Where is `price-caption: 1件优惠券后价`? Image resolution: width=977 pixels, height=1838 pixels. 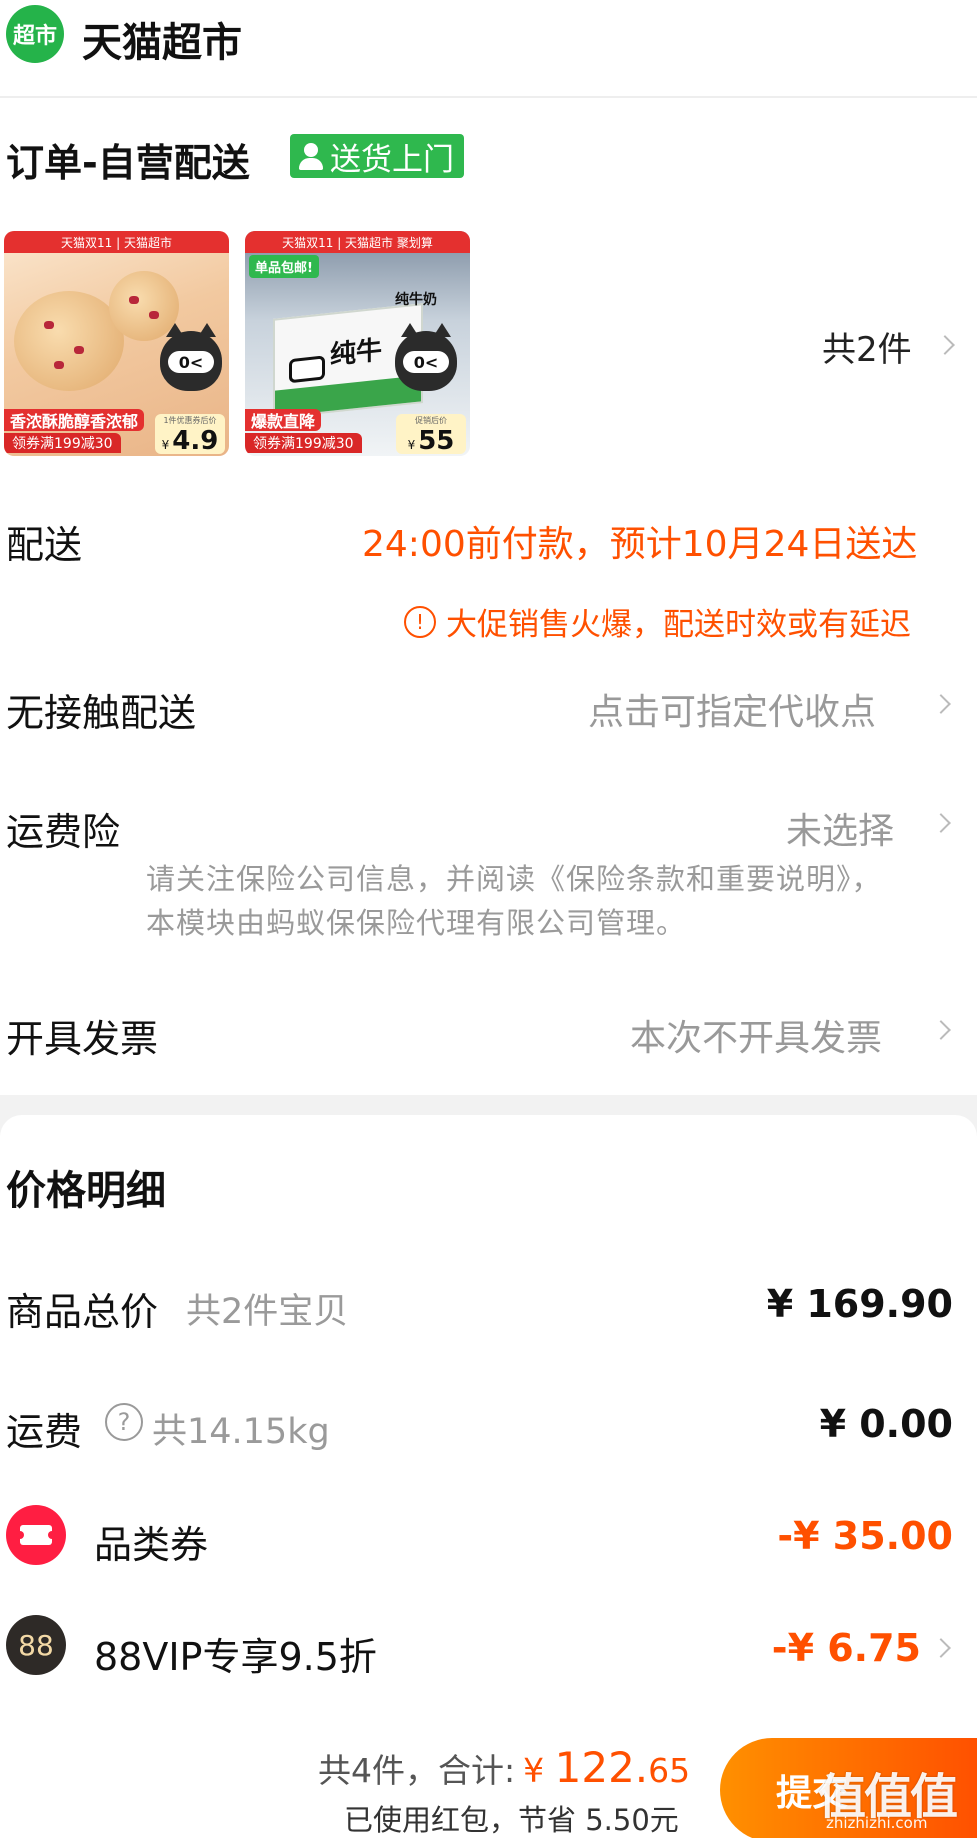
price-caption: 1件优惠券后价 is located at coordinates (190, 420).